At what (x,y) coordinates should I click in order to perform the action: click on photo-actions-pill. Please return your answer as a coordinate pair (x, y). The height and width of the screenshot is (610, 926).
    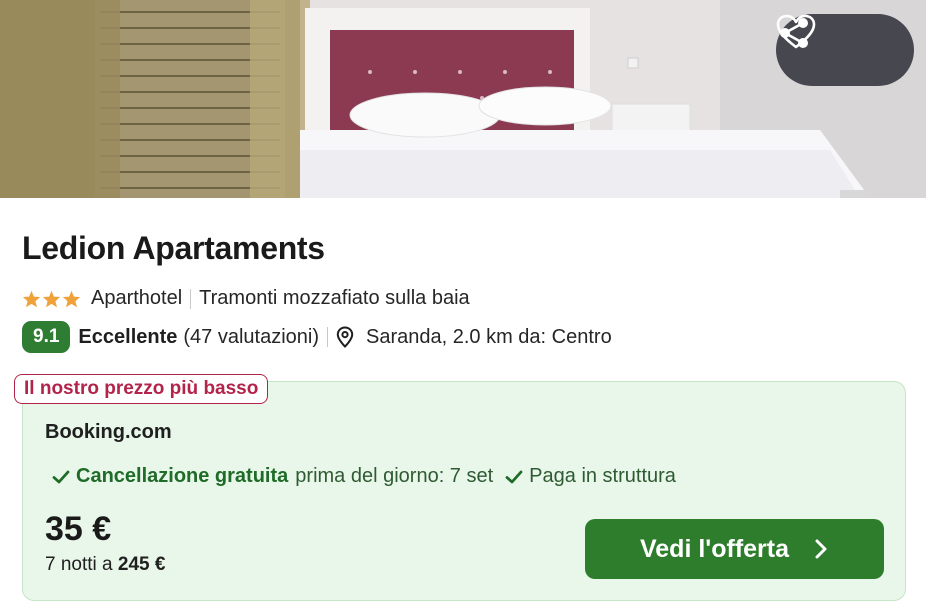
    Looking at the image, I should click on (845, 50).